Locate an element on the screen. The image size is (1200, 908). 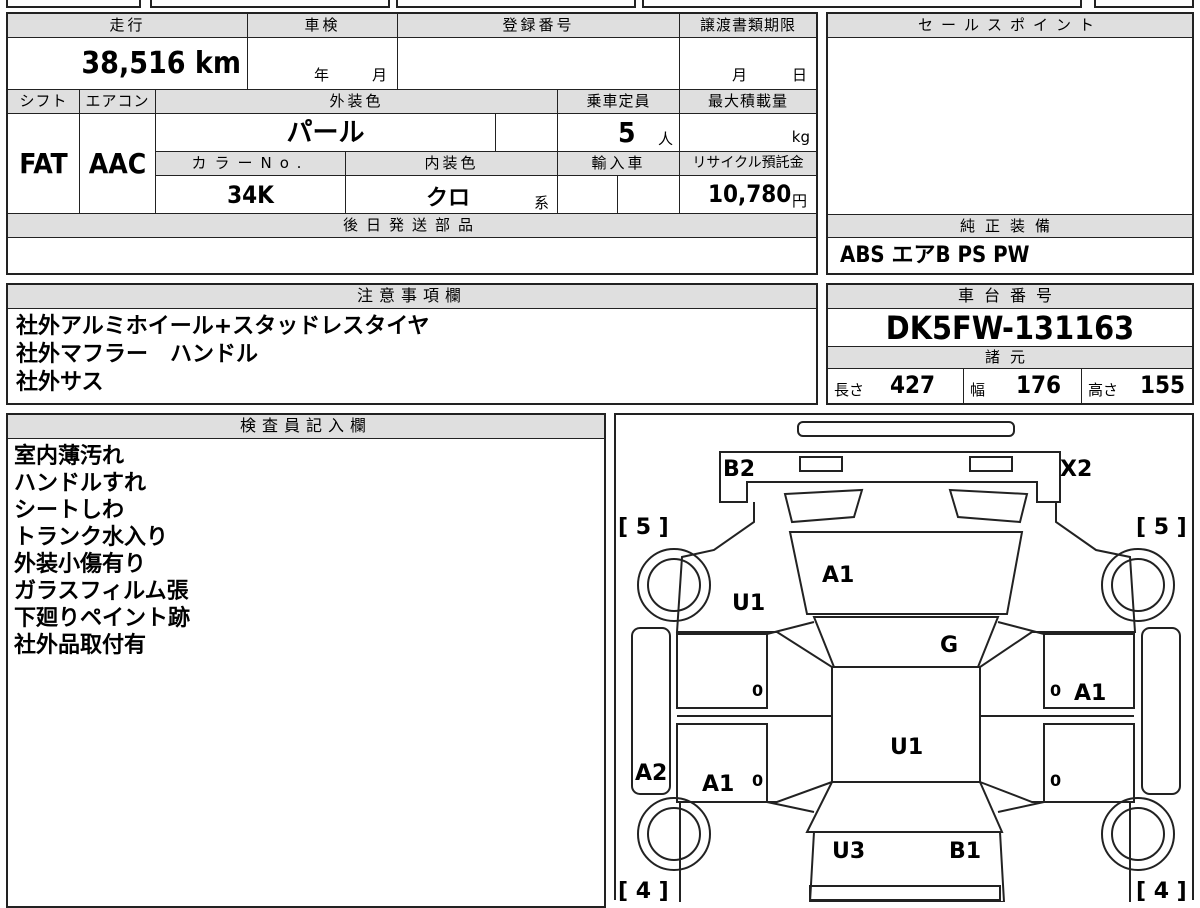
capacity-label: 乗車定員 is located at coordinates (619, 102).